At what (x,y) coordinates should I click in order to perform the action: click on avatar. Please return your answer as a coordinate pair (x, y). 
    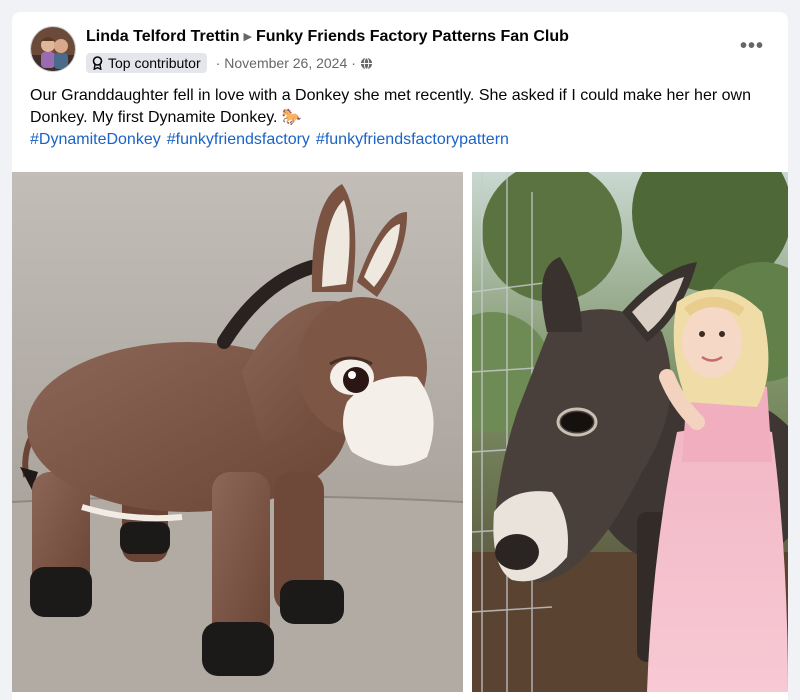
    Looking at the image, I should click on (53, 49).